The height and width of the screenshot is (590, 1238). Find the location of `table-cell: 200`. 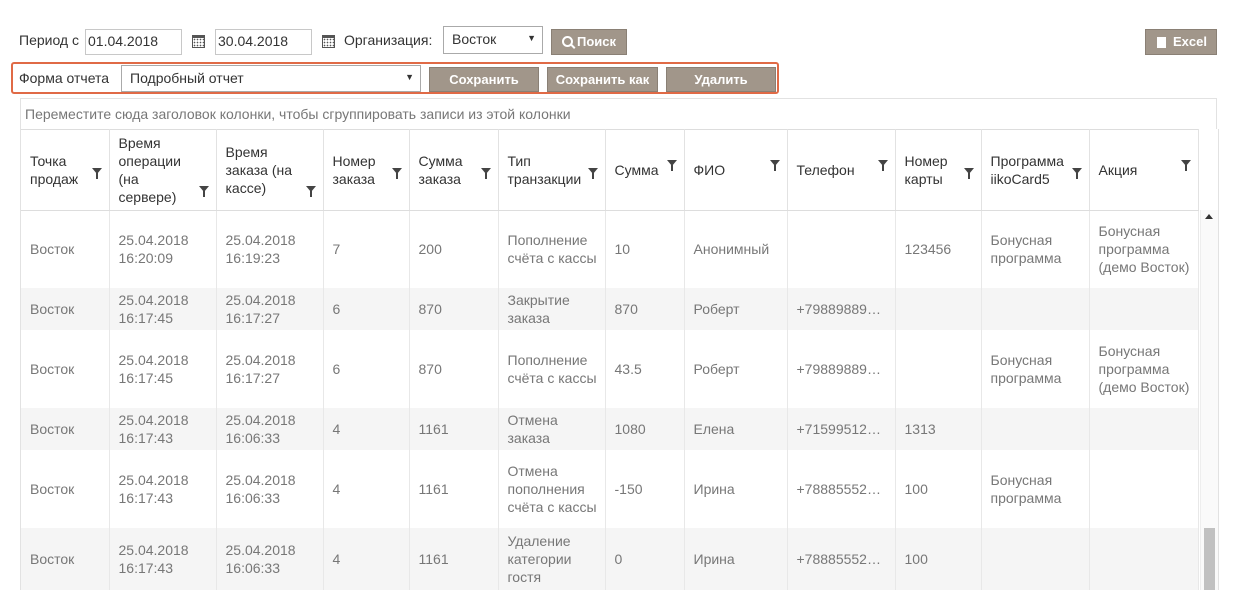

table-cell: 200 is located at coordinates (454, 249).